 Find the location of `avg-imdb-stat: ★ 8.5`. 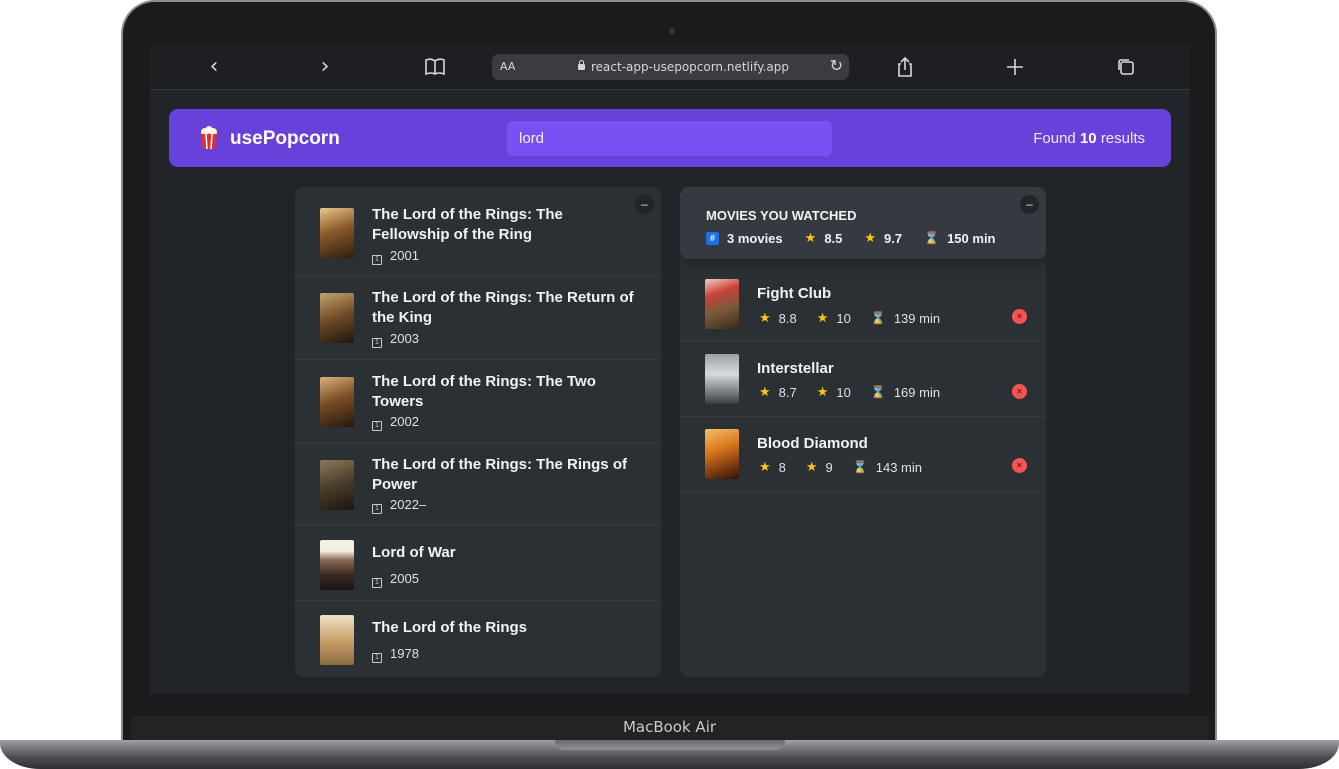

avg-imdb-stat: ★ 8.5 is located at coordinates (824, 238).